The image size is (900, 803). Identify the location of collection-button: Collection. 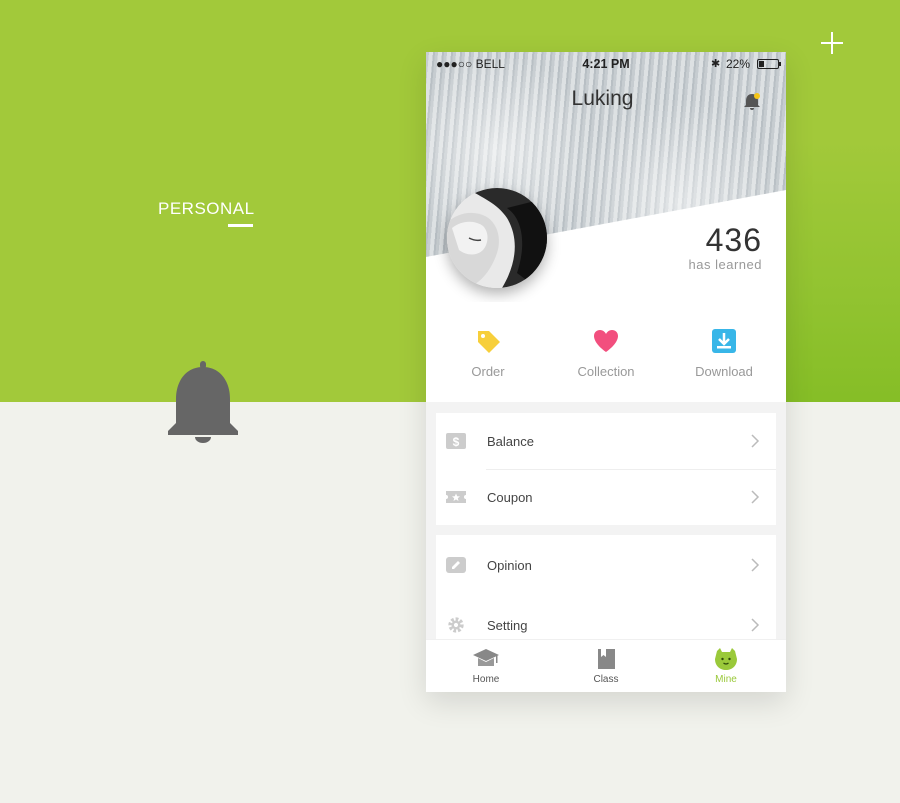
(606, 352).